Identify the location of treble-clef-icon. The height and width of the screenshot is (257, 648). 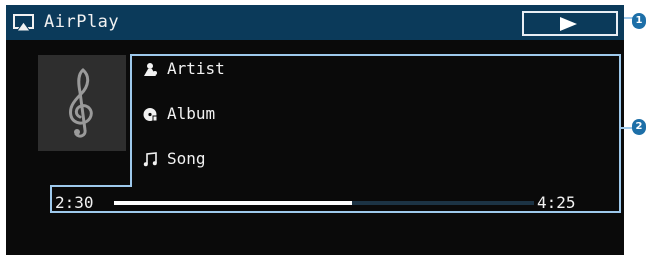
(81, 103).